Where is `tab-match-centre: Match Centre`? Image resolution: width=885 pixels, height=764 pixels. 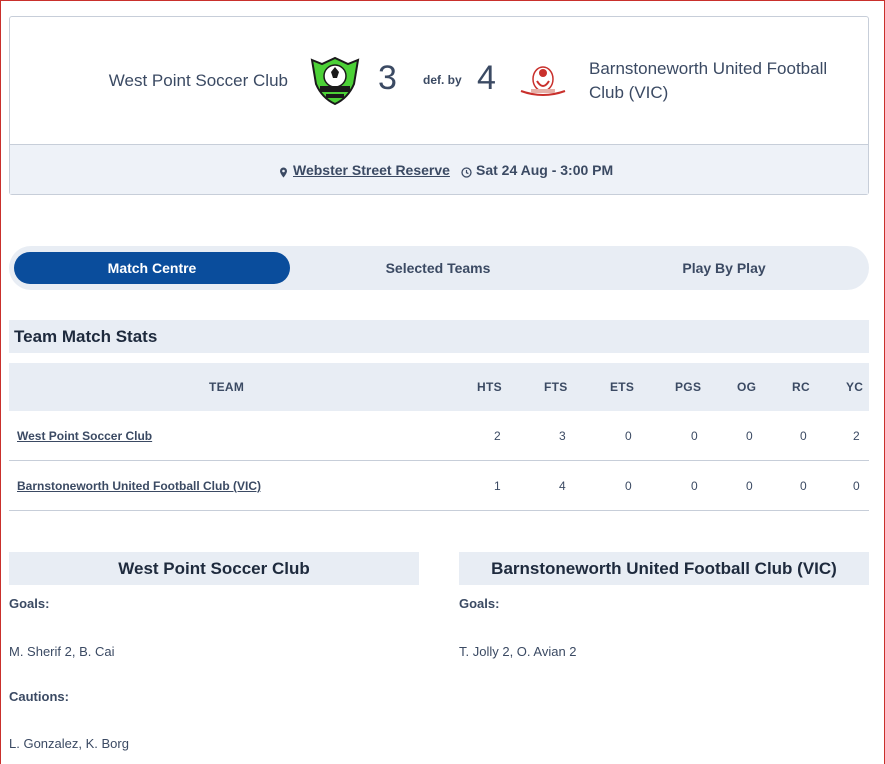
tab-match-centre: Match Centre is located at coordinates (152, 268).